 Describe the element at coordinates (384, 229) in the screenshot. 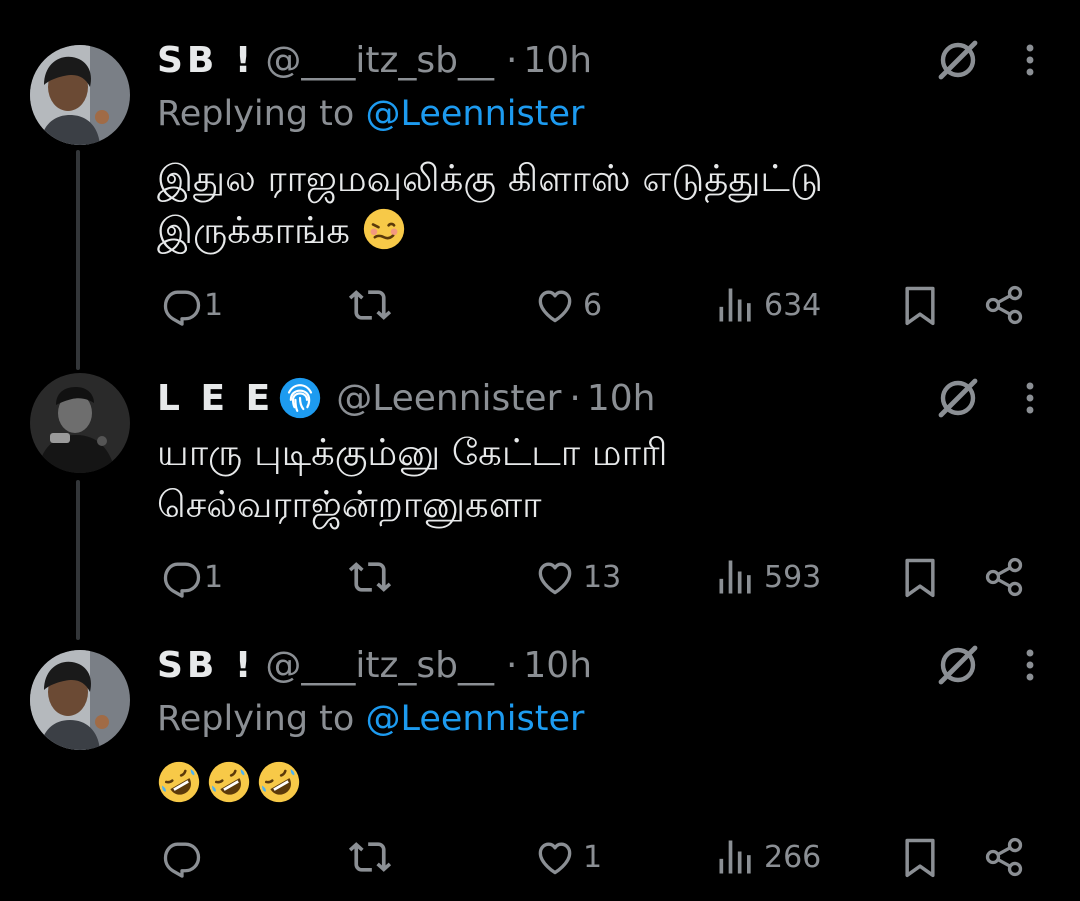

I see `woozy-face-emoji` at that location.